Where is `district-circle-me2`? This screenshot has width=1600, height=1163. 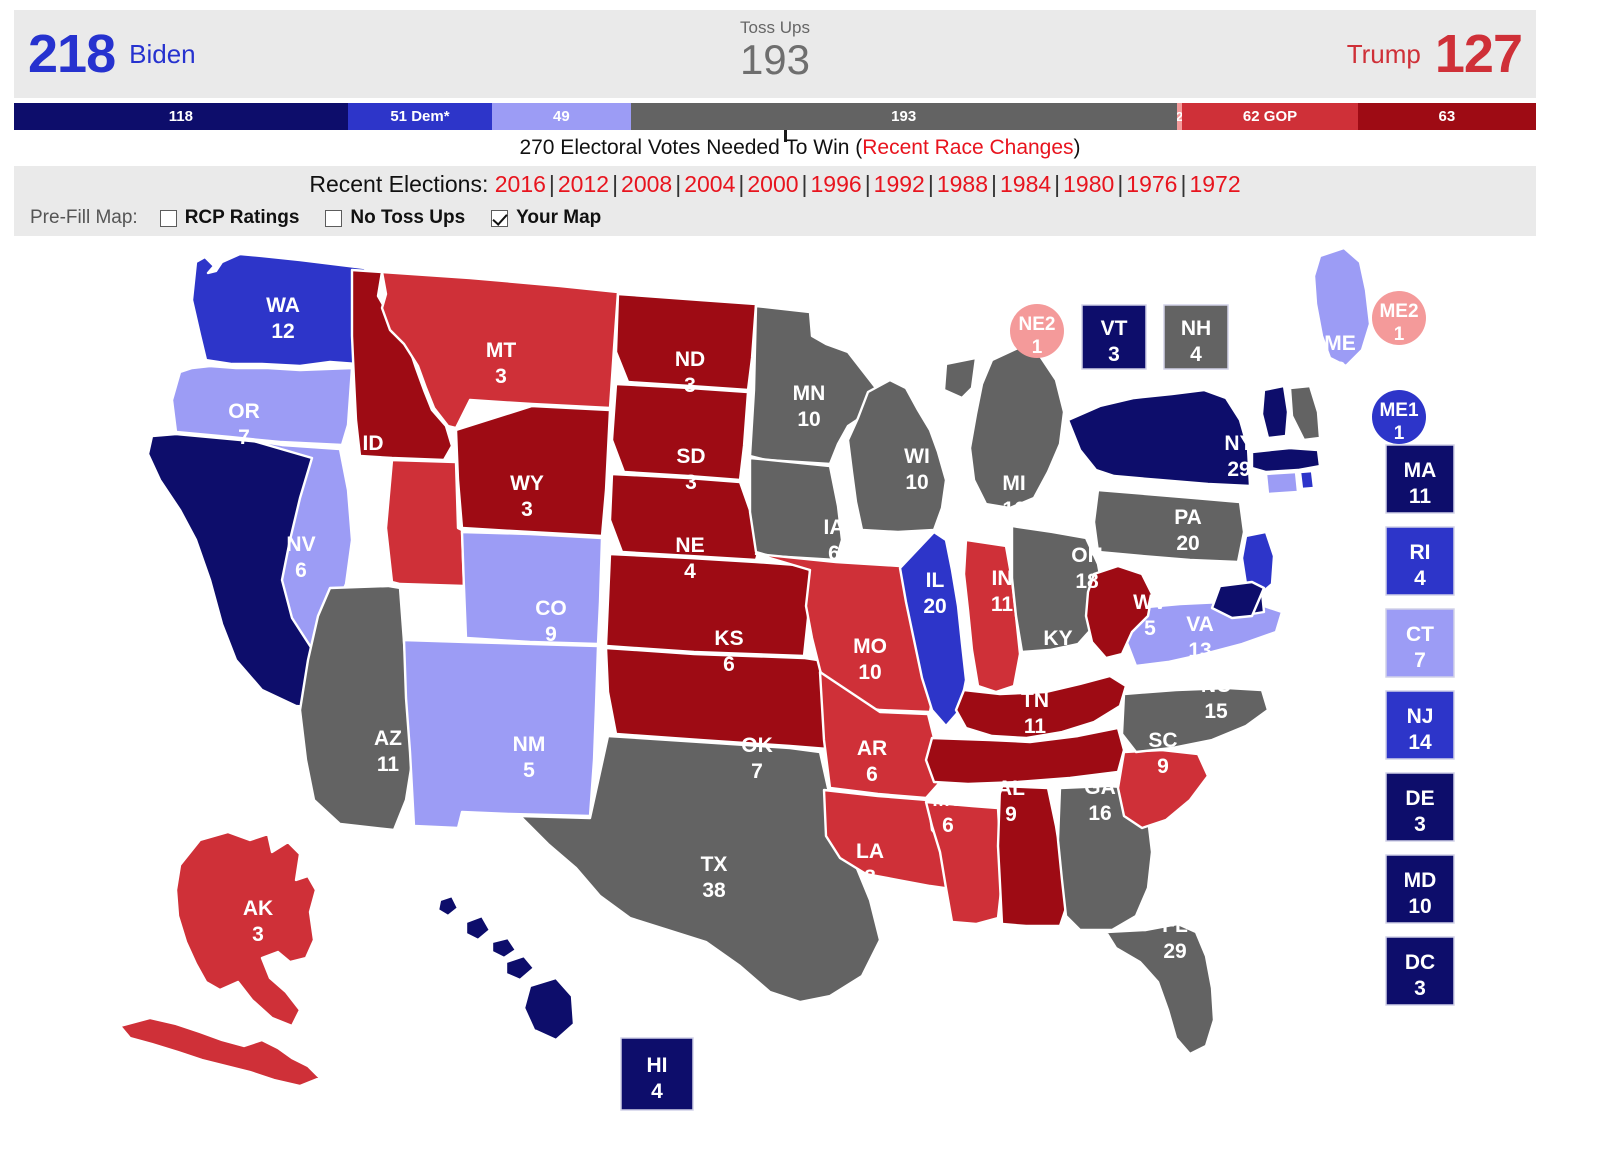 district-circle-me2 is located at coordinates (1399, 318).